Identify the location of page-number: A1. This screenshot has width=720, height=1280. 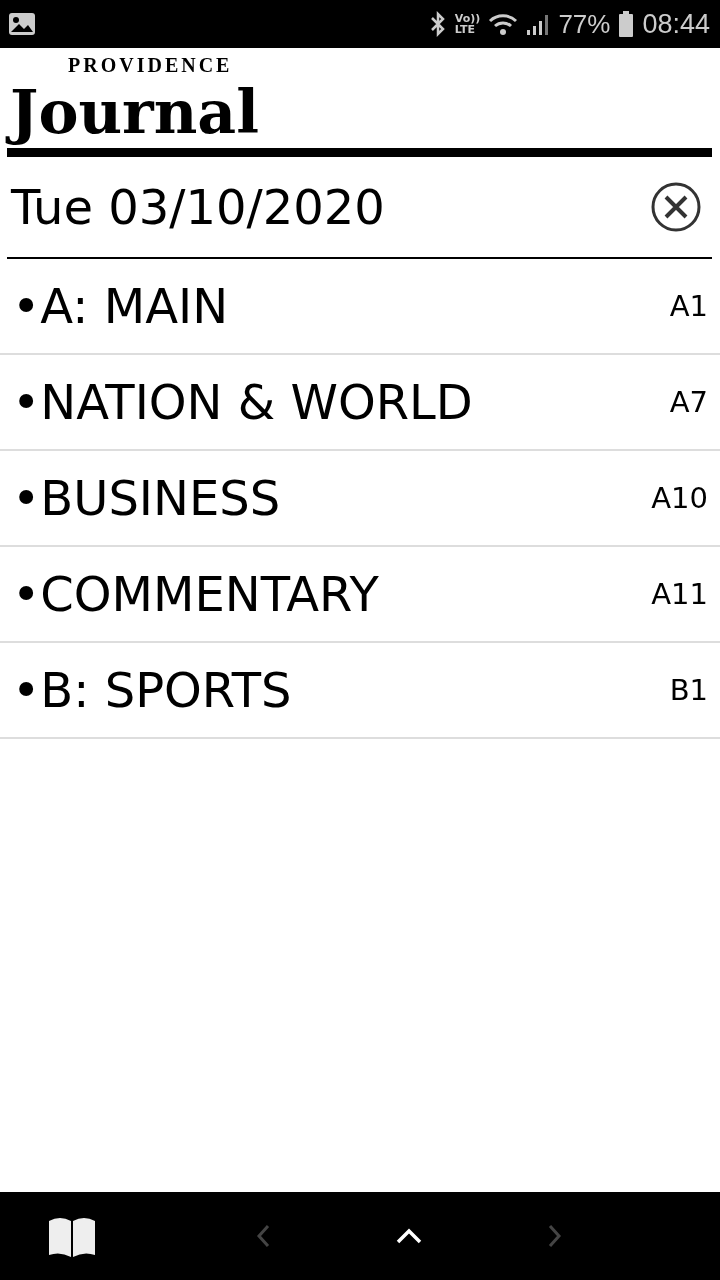
(688, 306).